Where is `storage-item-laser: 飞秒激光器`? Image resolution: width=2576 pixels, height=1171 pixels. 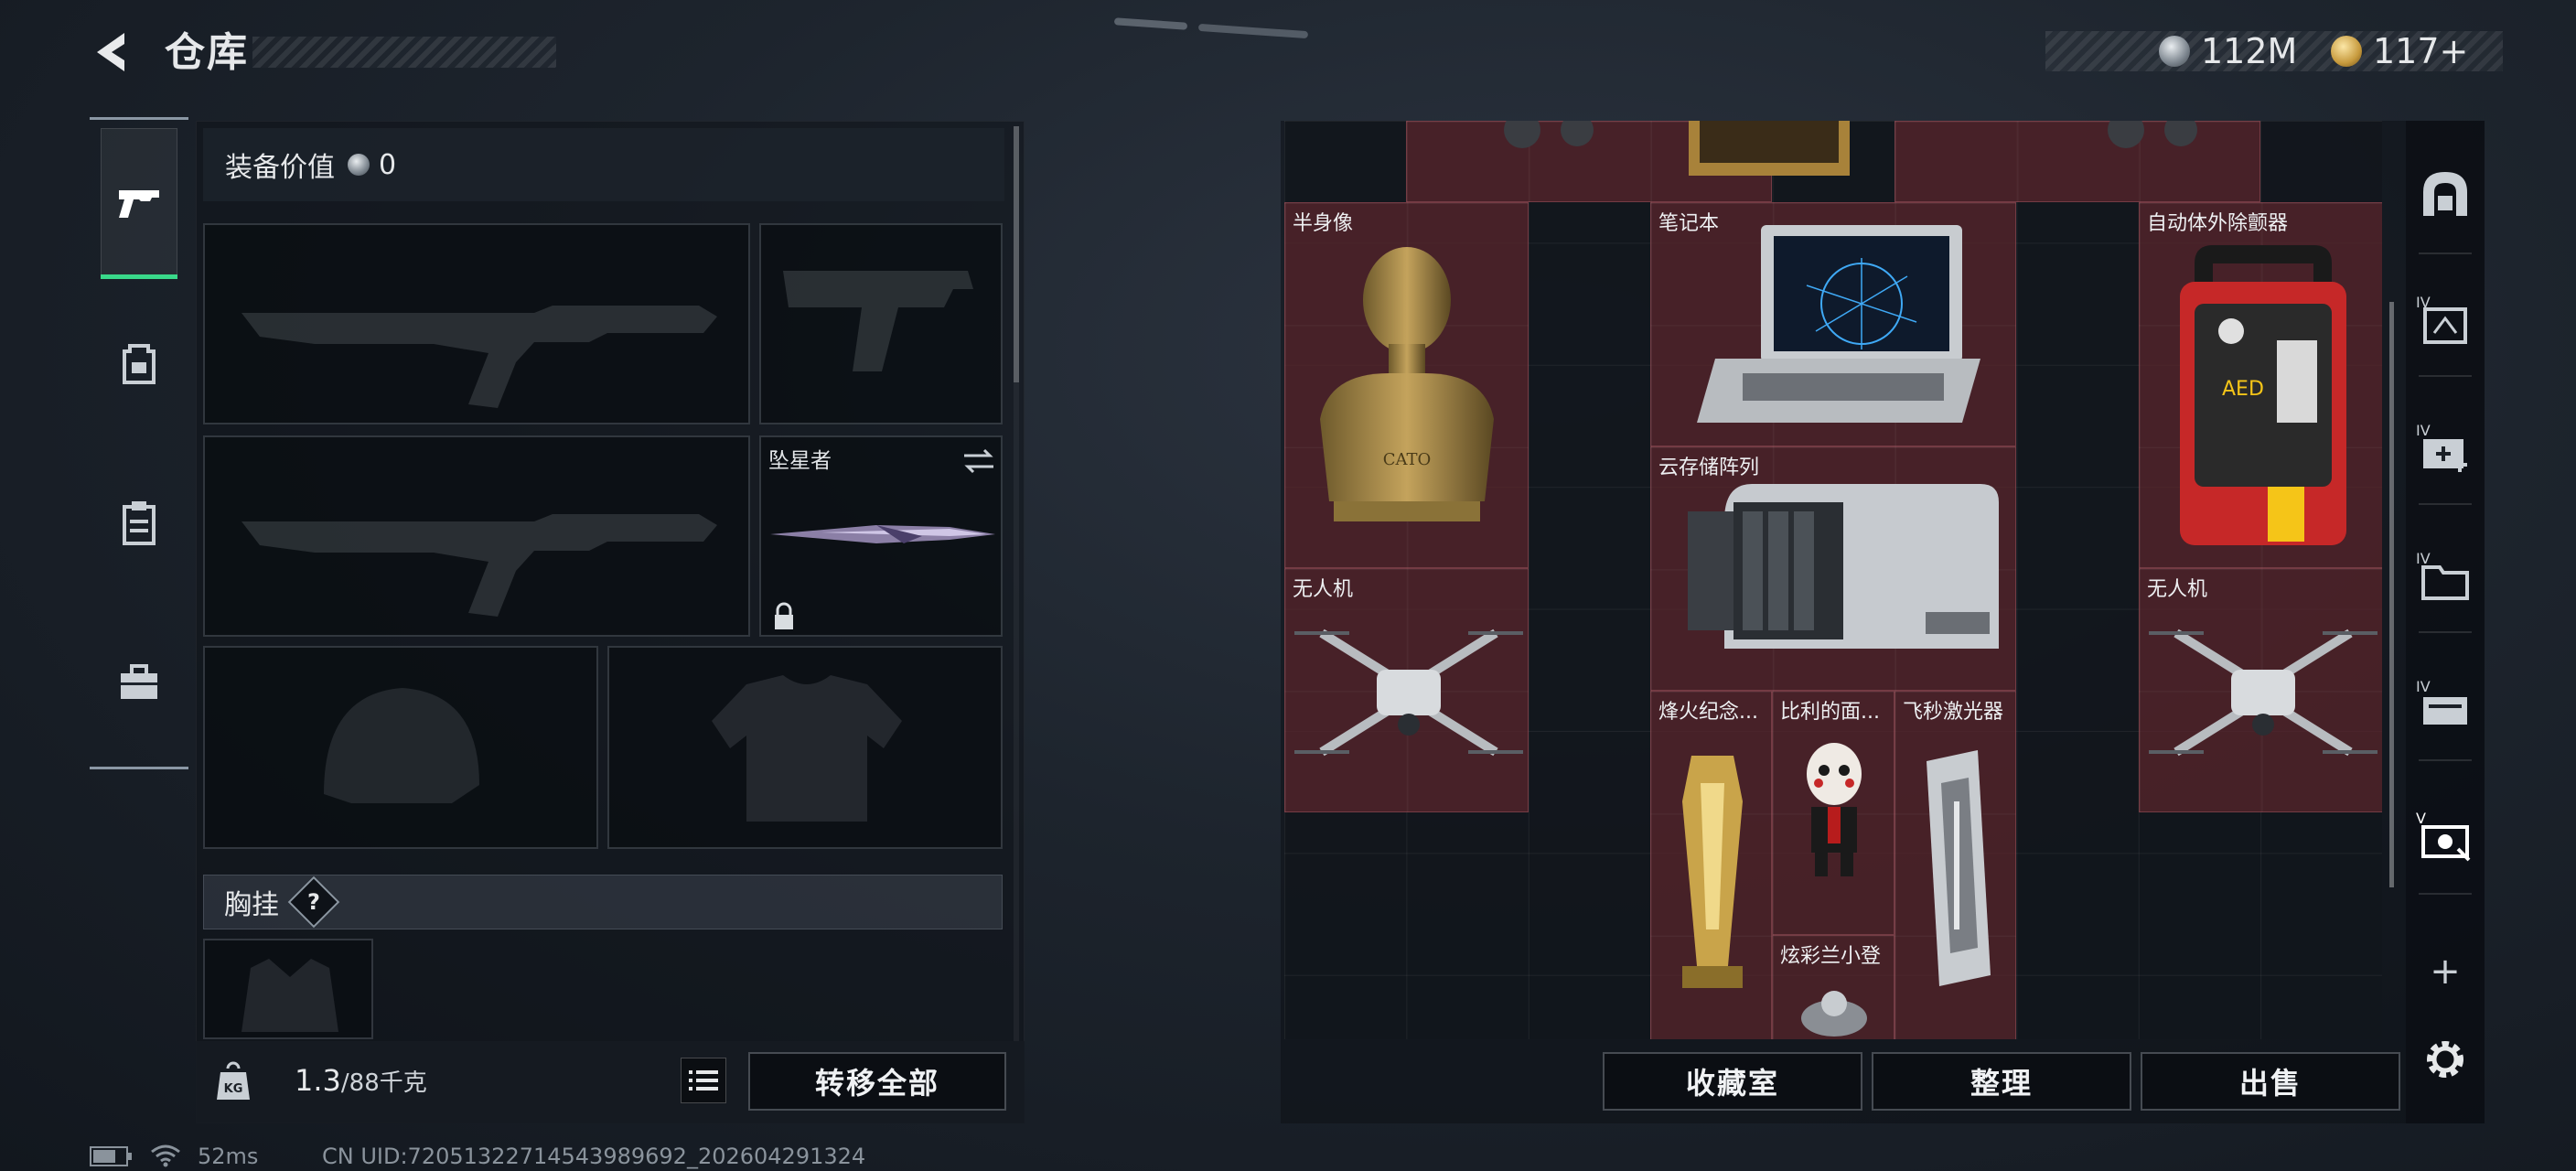 storage-item-laser: 飞秒激光器 is located at coordinates (1955, 865).